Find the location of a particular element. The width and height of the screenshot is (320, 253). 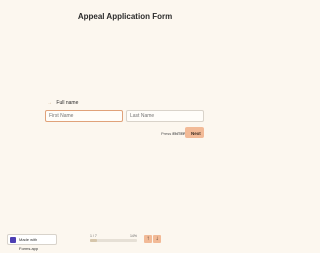

progress-percent: 14% is located at coordinates (133, 236).